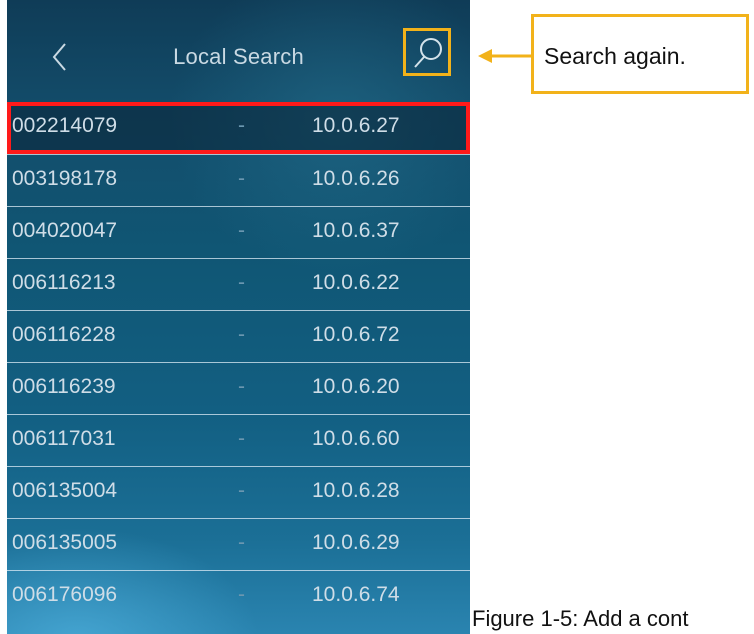  I want to click on device-row: 006176096 - 10.0.6.74, so click(238, 596).